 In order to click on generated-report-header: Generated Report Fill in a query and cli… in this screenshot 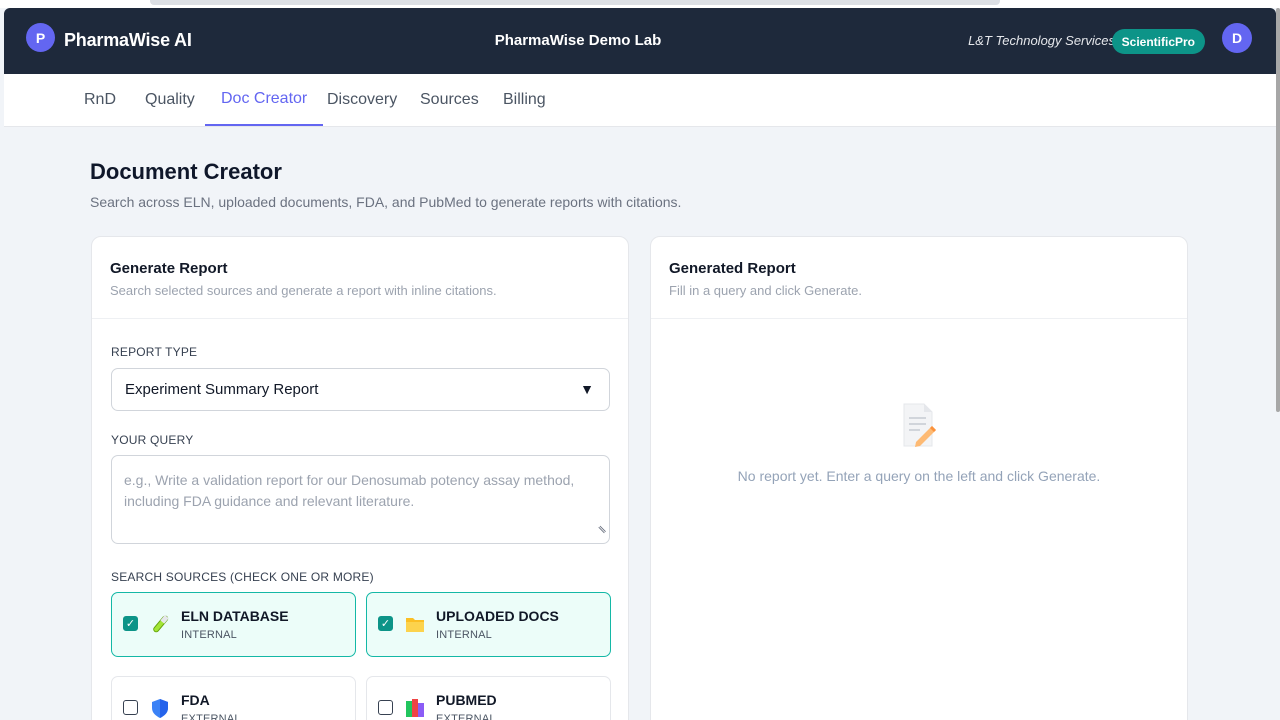, I will do `click(919, 278)`.